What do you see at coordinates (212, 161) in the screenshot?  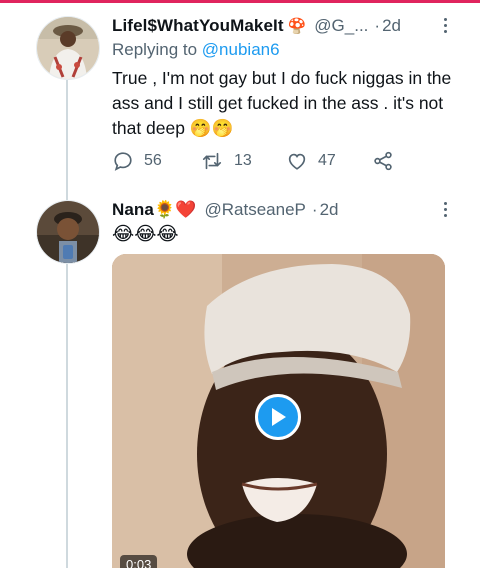 I see `retweet-icon` at bounding box center [212, 161].